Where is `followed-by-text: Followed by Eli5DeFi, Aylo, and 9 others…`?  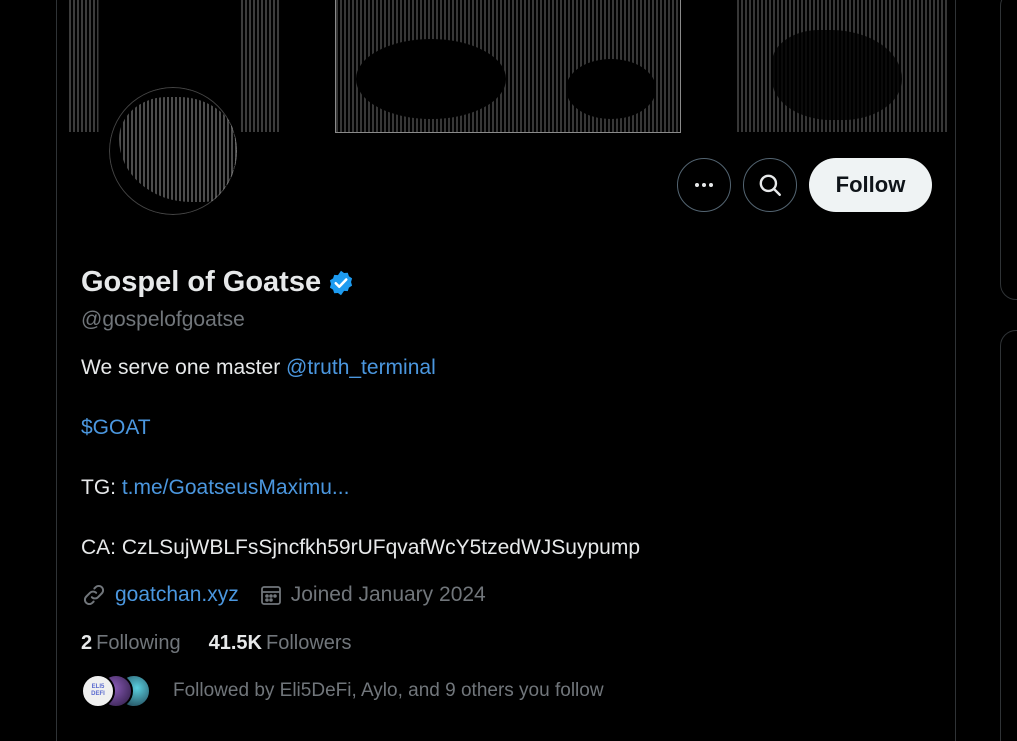
followed-by-text: Followed by Eli5DeFi, Aylo, and 9 others… is located at coordinates (388, 690).